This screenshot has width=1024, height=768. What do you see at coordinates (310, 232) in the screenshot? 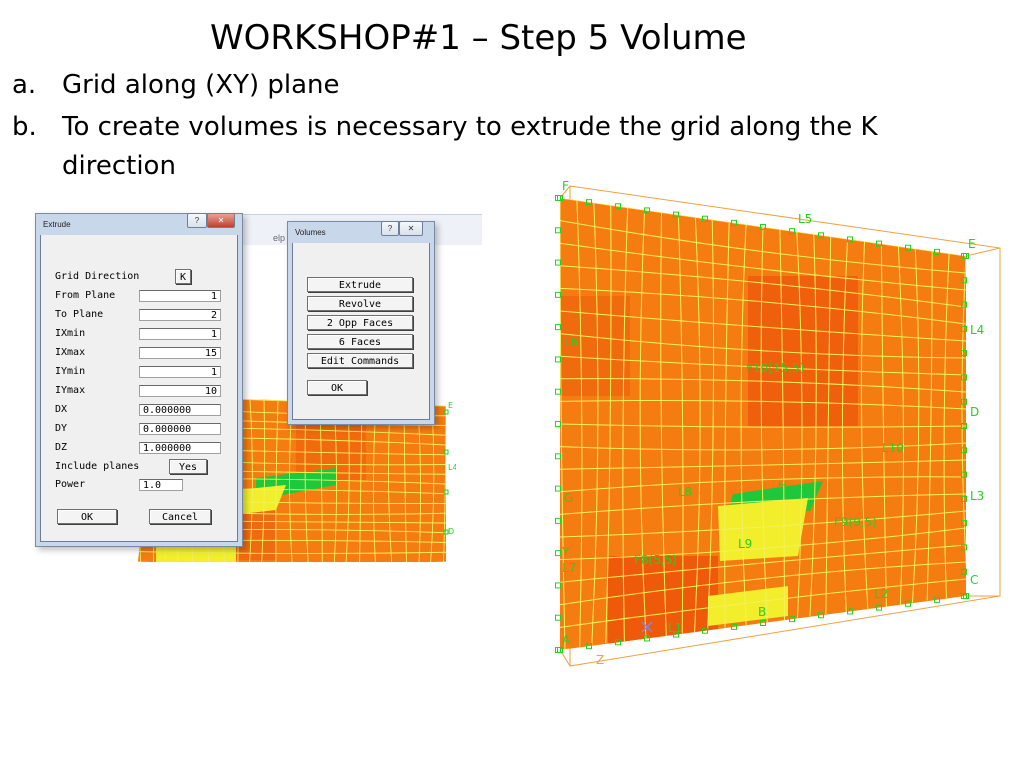
I see `dialog-title: Volumes` at bounding box center [310, 232].